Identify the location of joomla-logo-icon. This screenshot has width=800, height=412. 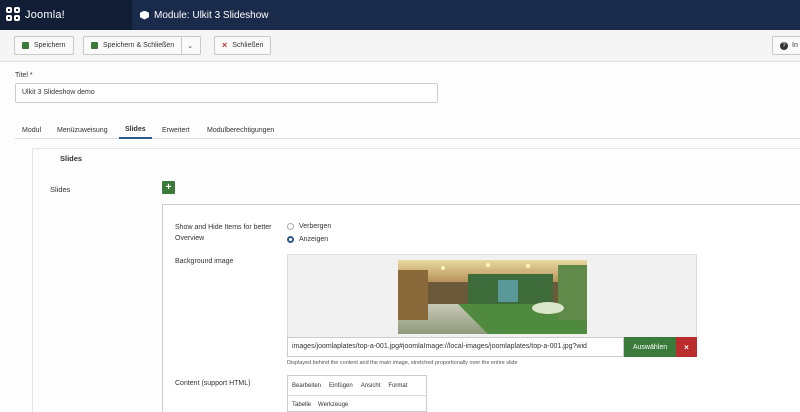
(14, 15).